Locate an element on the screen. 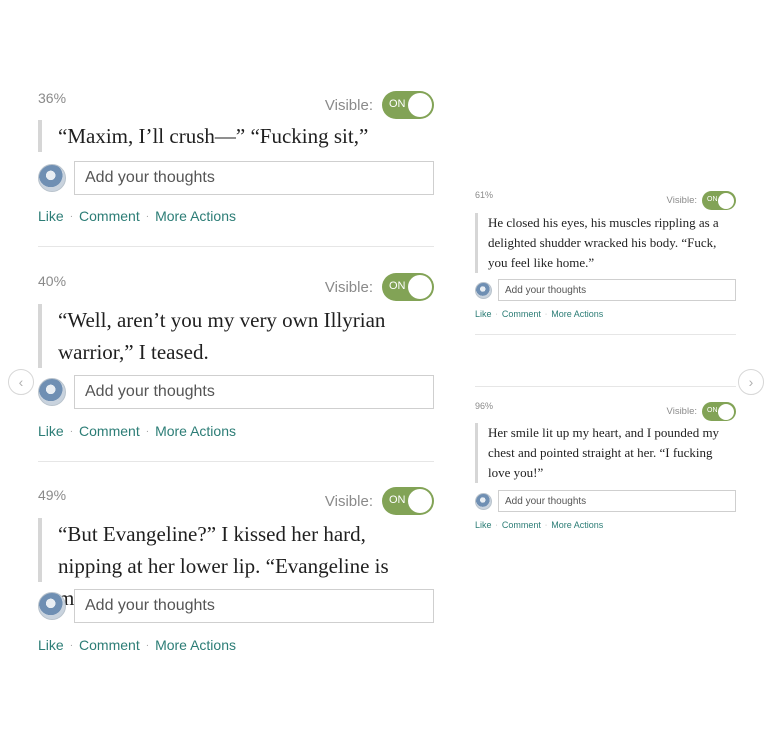 This screenshot has height=742, width=764. highlight-percent: 40% is located at coordinates (52, 281).